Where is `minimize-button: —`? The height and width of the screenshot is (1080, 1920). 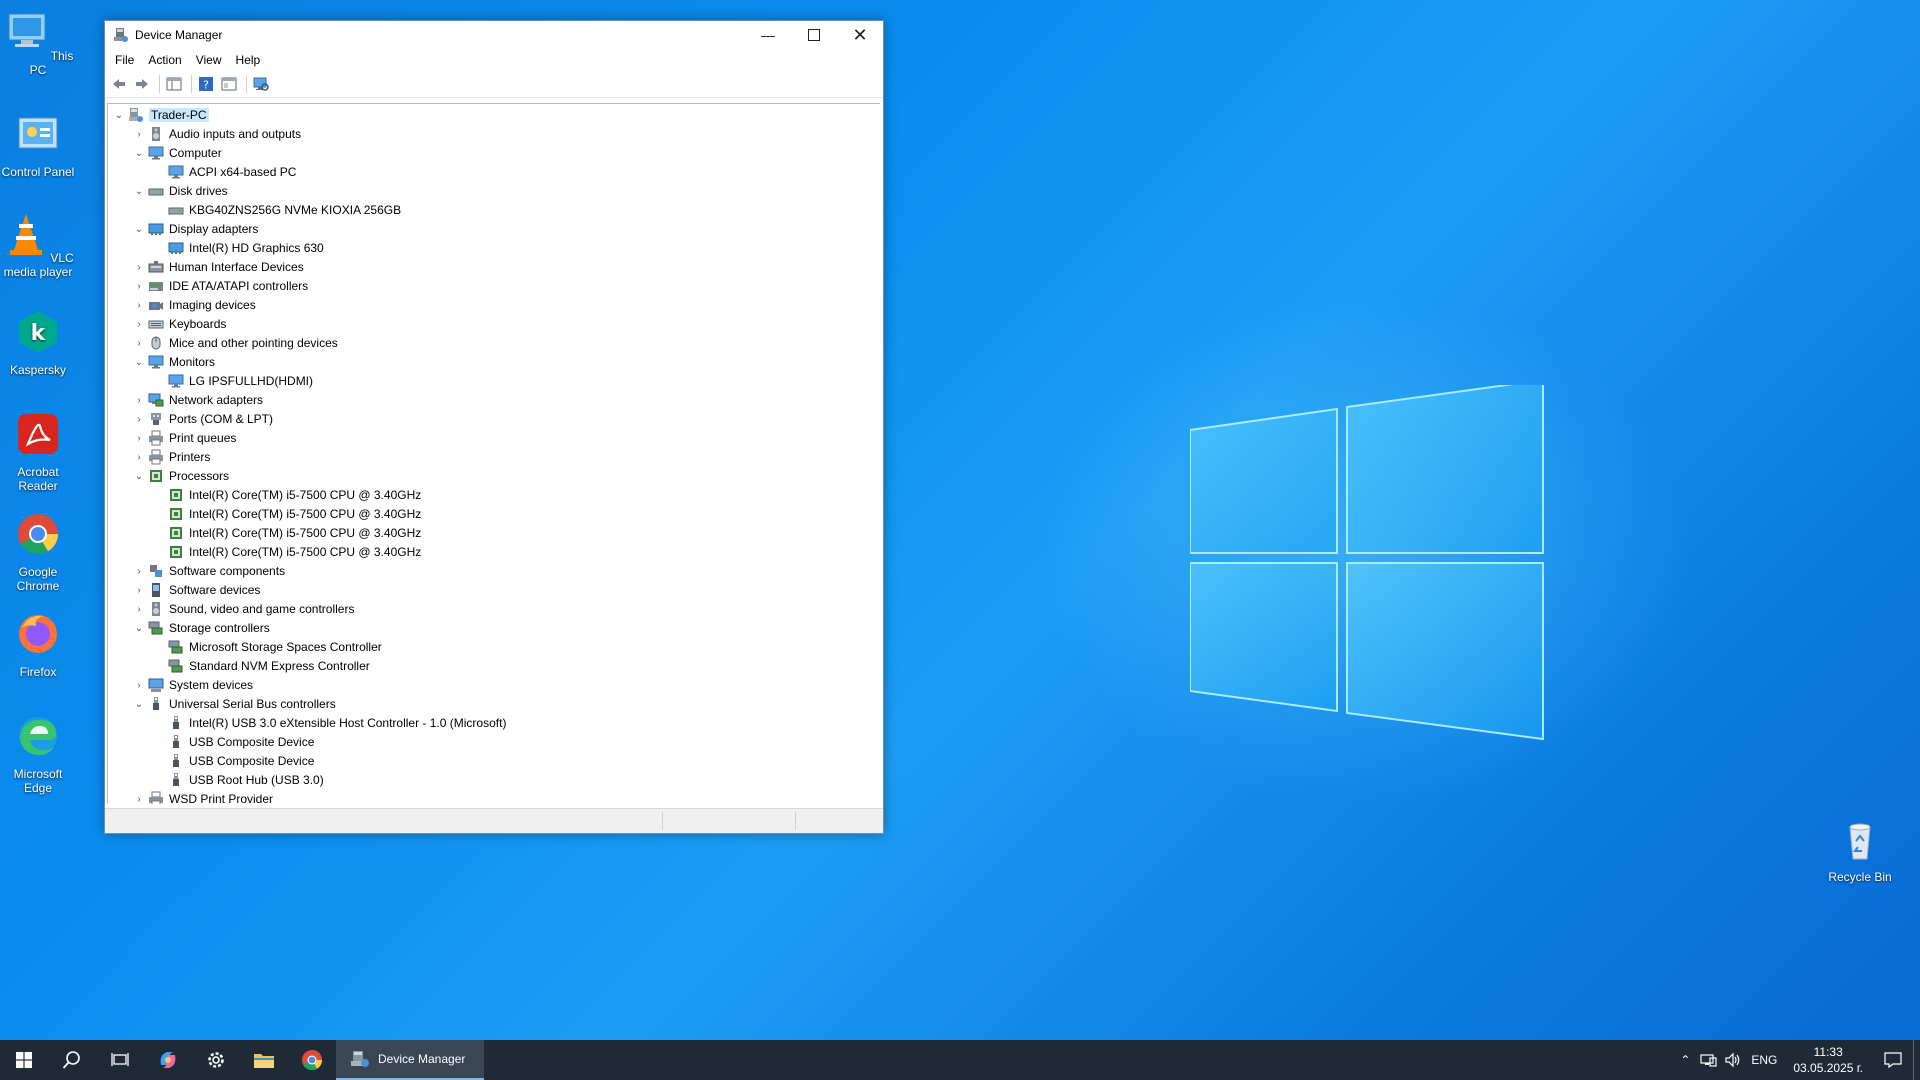
minimize-button: — is located at coordinates (768, 35).